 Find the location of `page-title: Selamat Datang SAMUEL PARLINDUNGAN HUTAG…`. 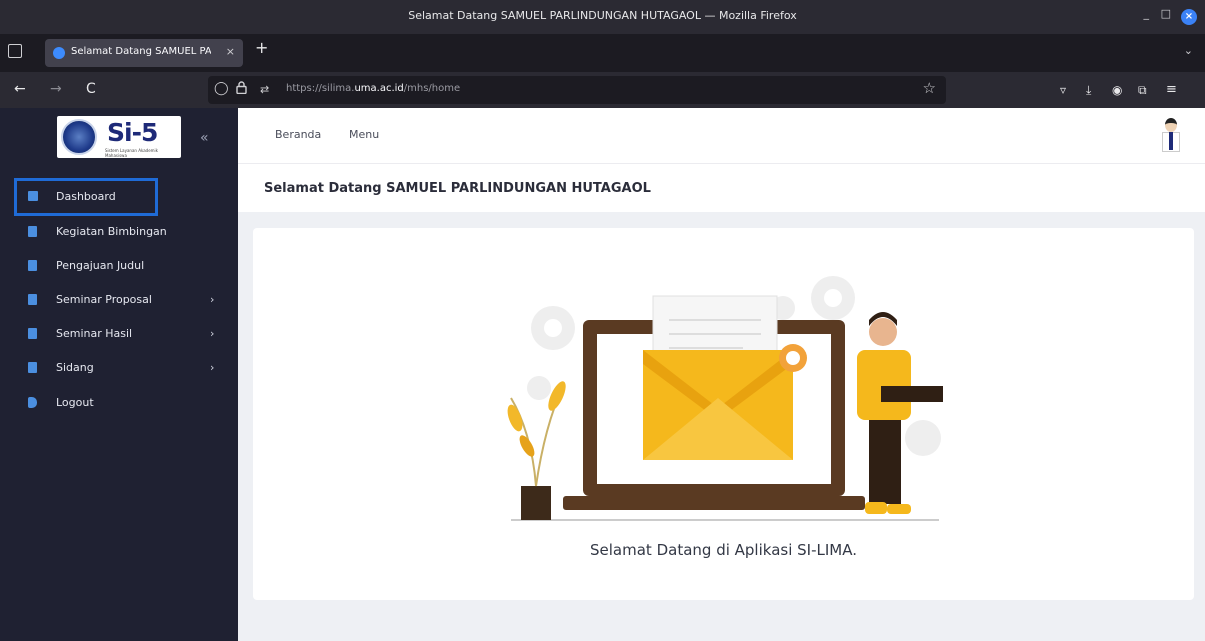

page-title: Selamat Datang SAMUEL PARLINDUNGAN HUTAG… is located at coordinates (457, 188).